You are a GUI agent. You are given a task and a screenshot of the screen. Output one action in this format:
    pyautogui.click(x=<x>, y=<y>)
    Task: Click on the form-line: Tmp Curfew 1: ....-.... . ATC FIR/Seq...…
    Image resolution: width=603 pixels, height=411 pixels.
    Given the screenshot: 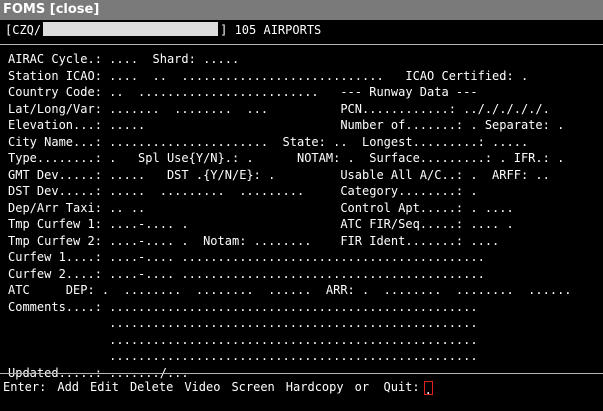 What is the action you would take?
    pyautogui.click(x=261, y=224)
    